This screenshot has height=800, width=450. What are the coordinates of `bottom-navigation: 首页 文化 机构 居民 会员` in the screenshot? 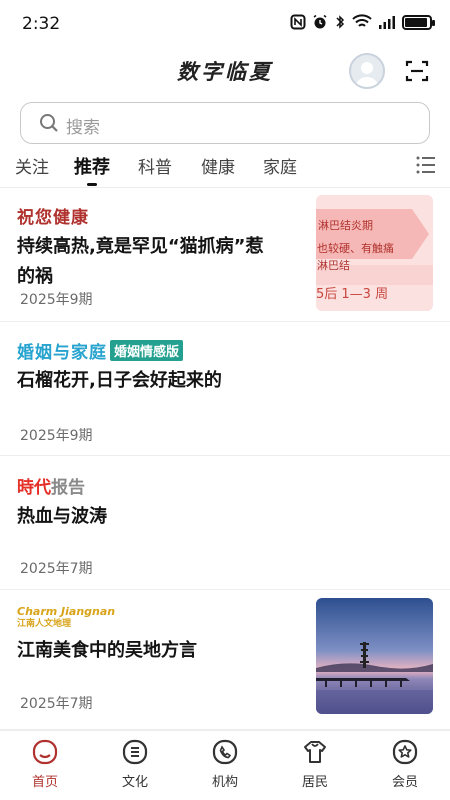 It's located at (225, 765).